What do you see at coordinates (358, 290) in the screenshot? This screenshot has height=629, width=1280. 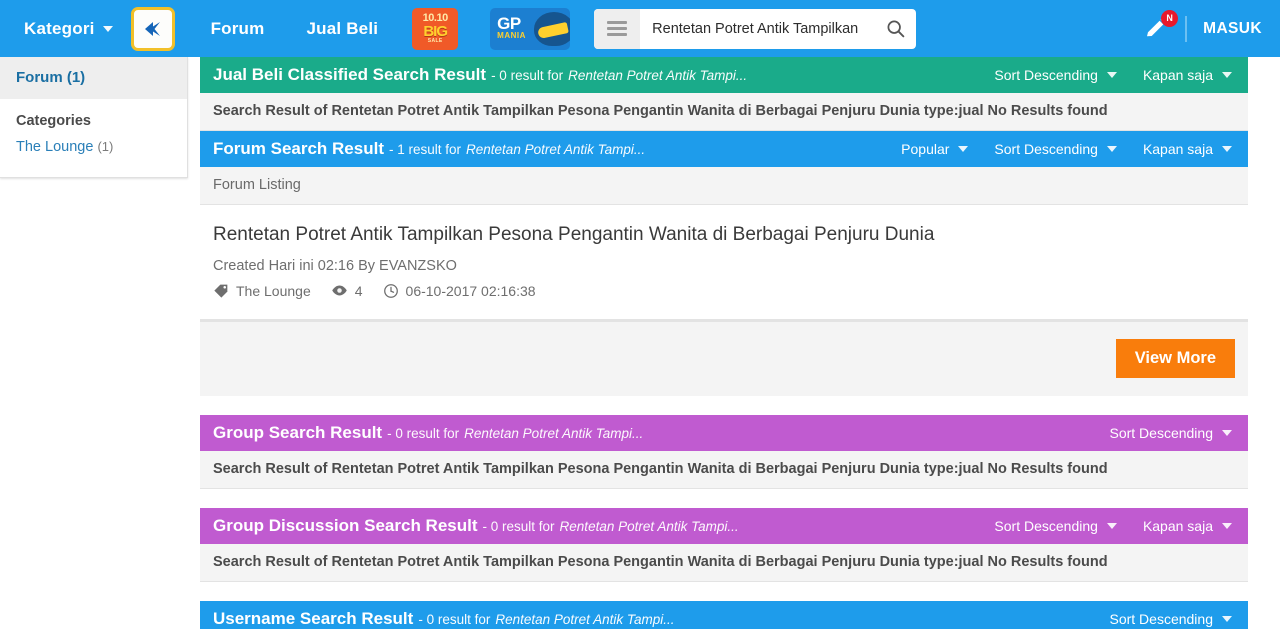 I see `result-views-count: 4` at bounding box center [358, 290].